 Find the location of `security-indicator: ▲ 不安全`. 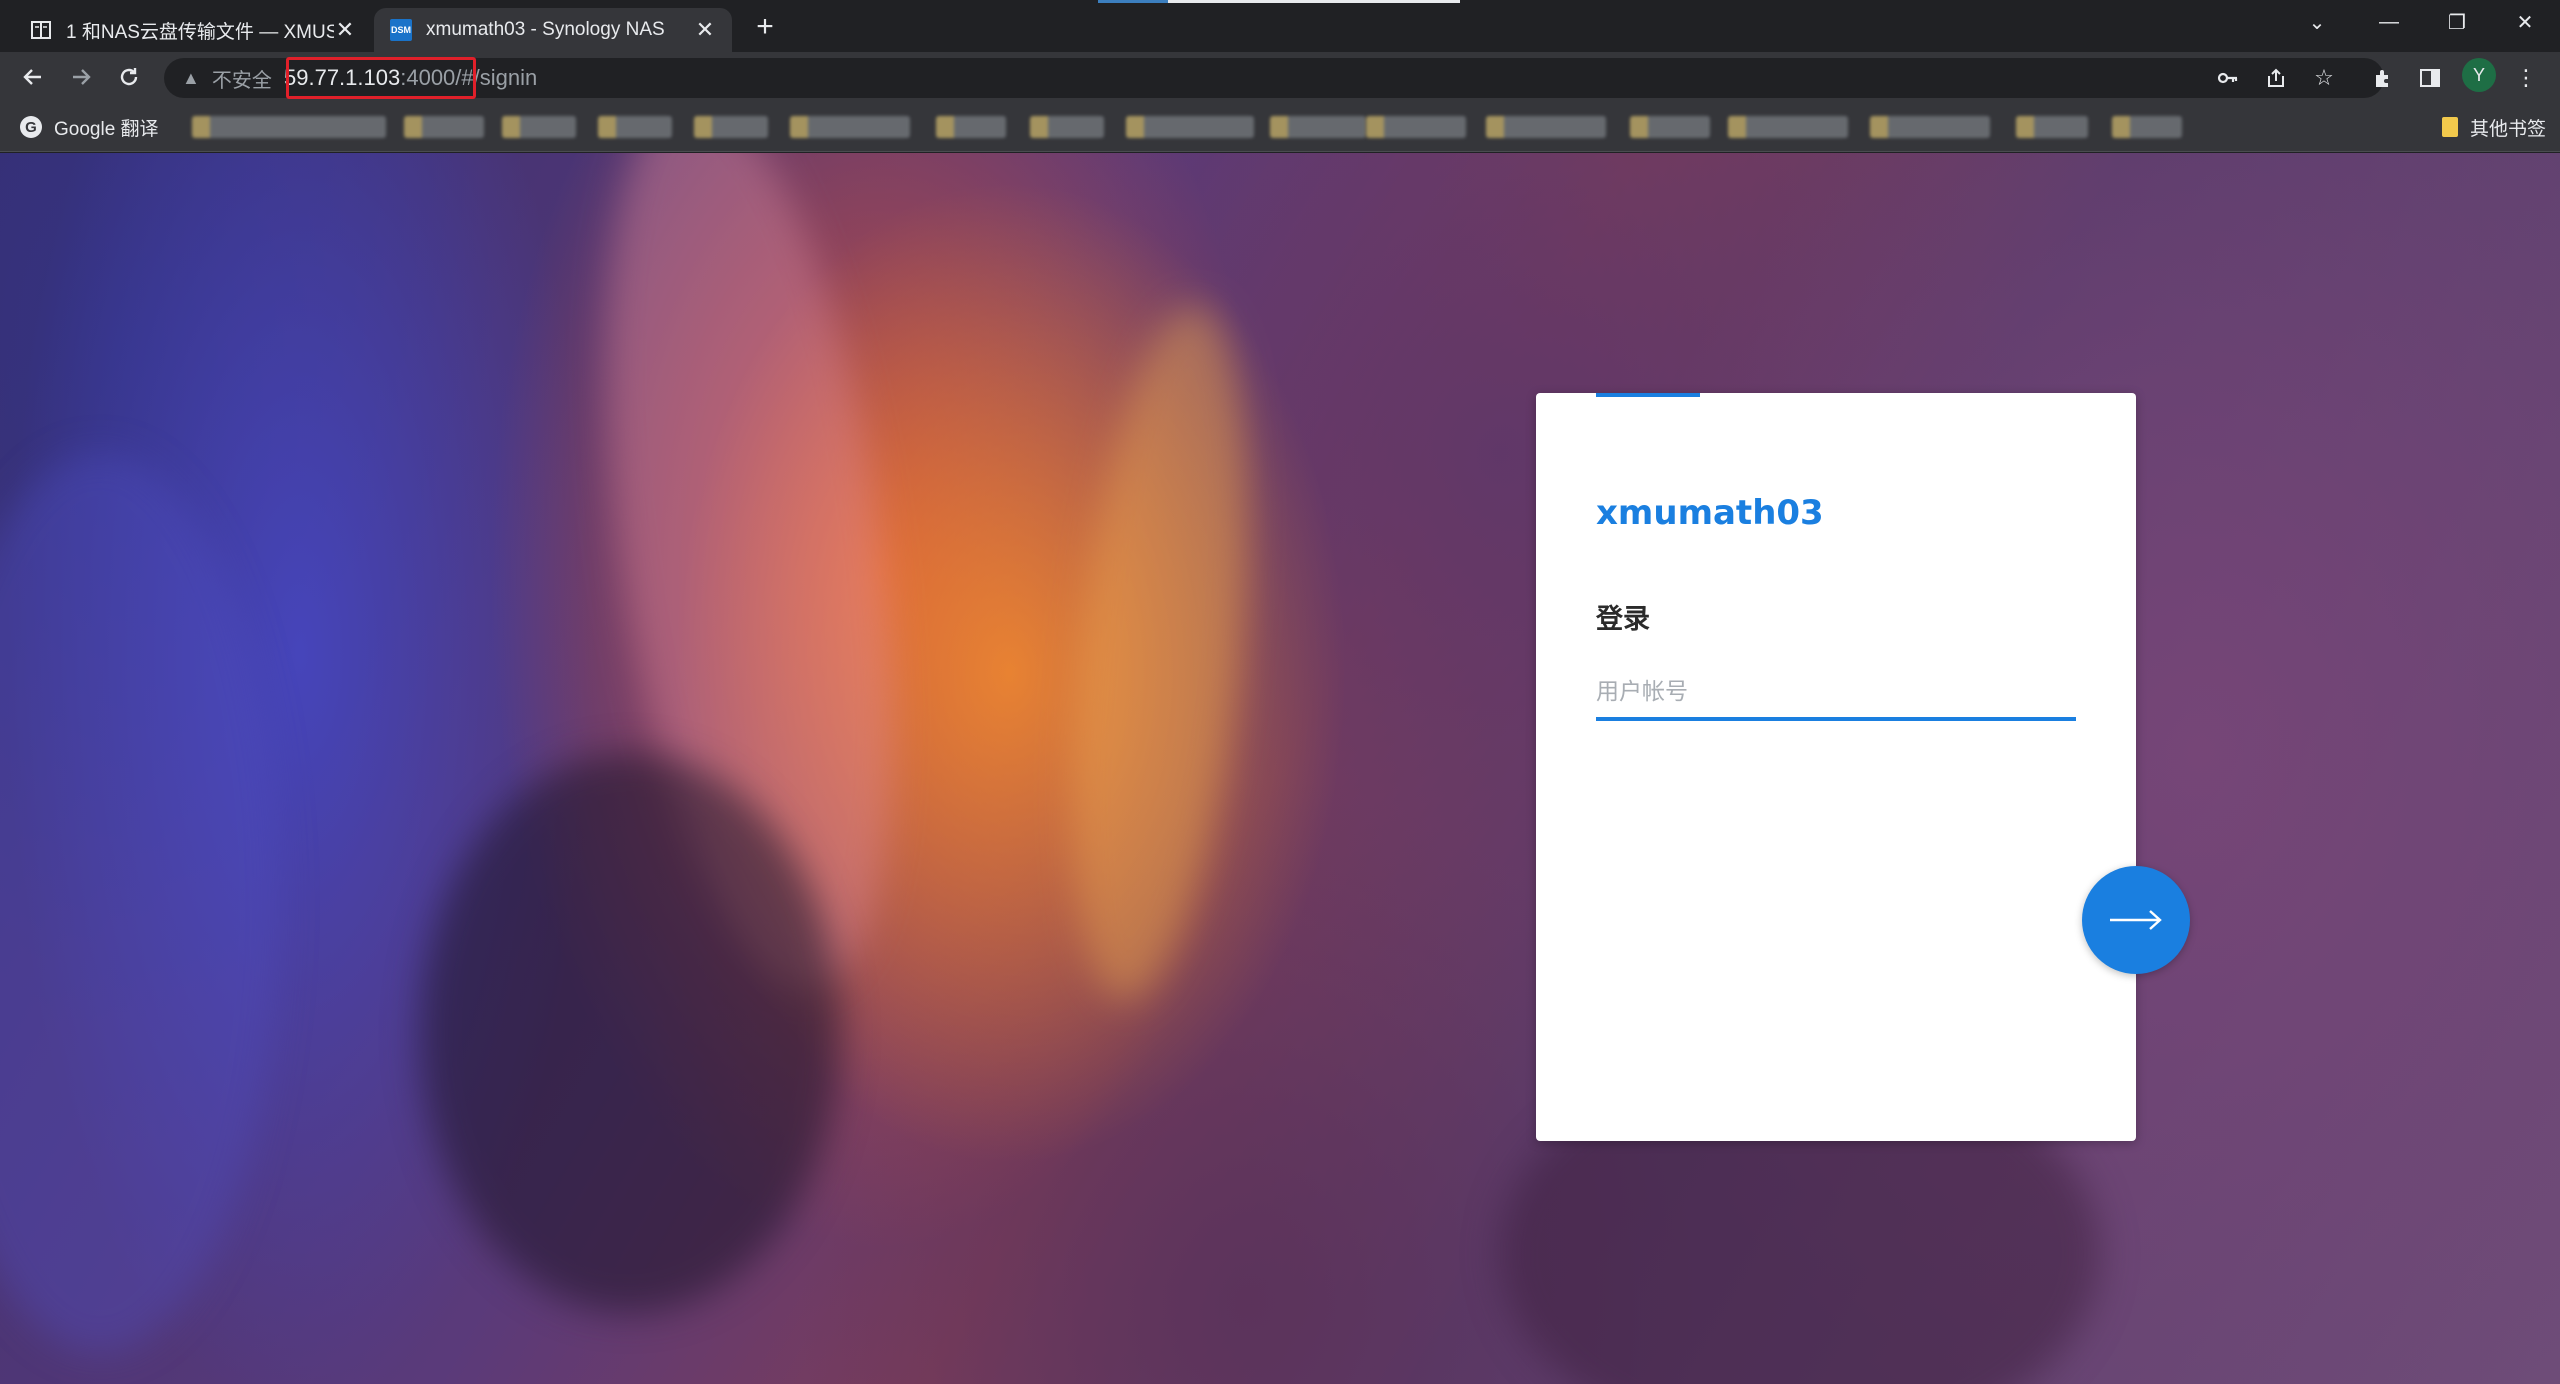

security-indicator: ▲ 不安全 is located at coordinates (227, 78).